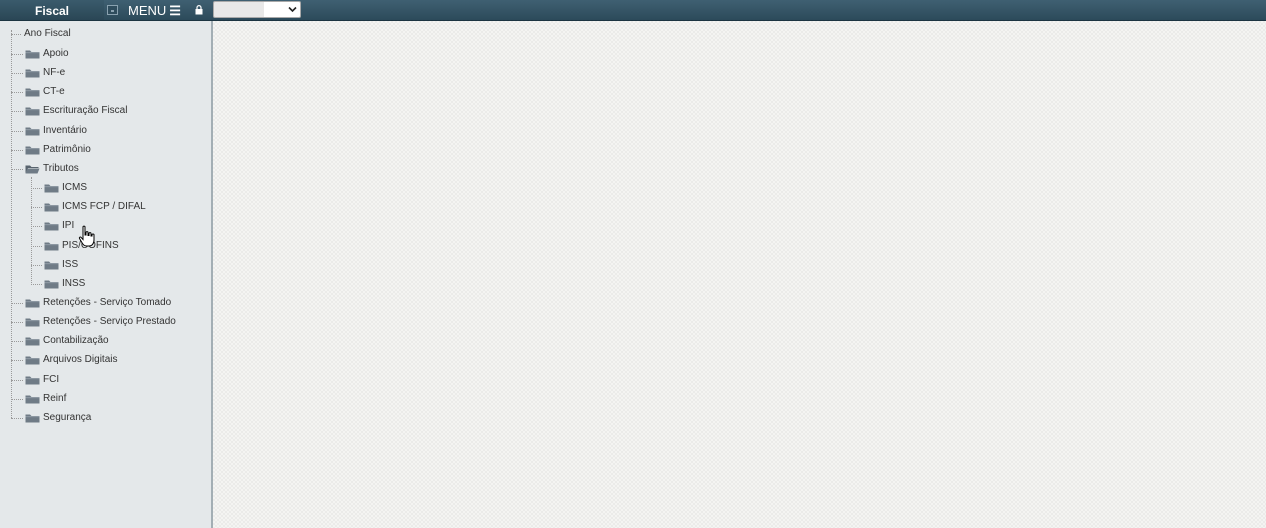 The height and width of the screenshot is (528, 1266). What do you see at coordinates (67, 417) in the screenshot?
I see `tree-item-label: Segurança` at bounding box center [67, 417].